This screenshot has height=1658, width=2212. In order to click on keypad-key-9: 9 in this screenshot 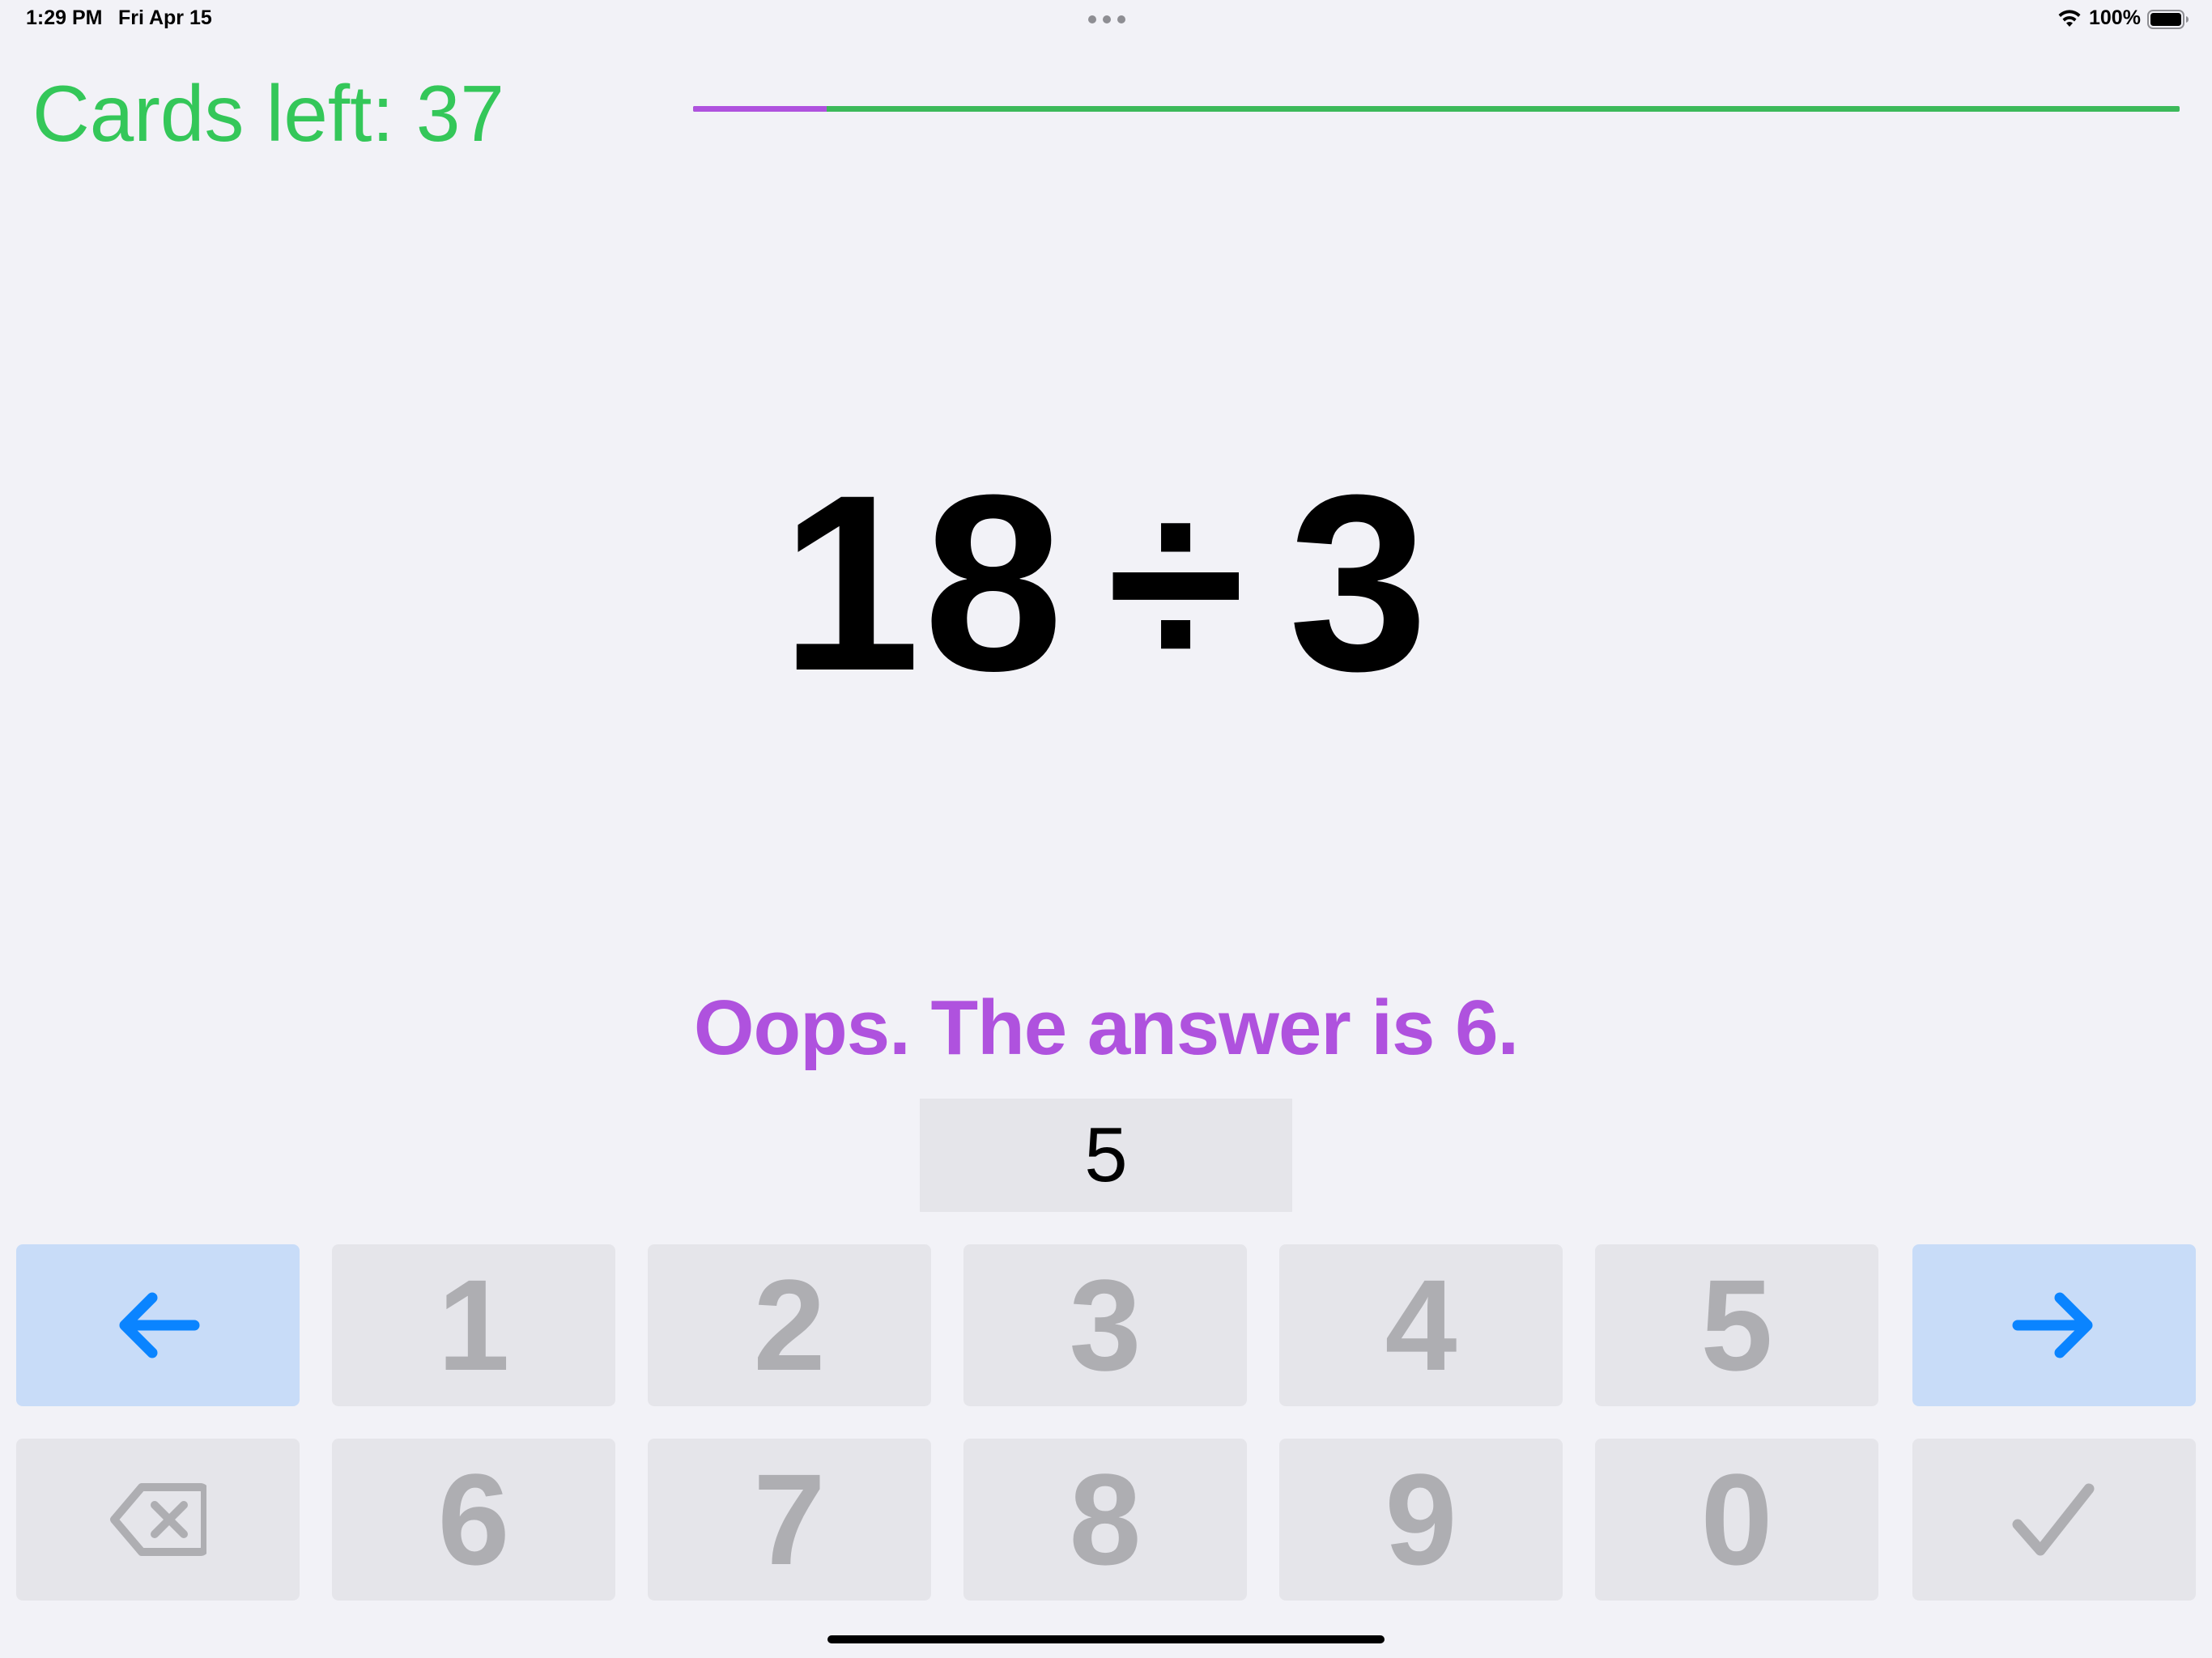, I will do `click(1421, 1520)`.